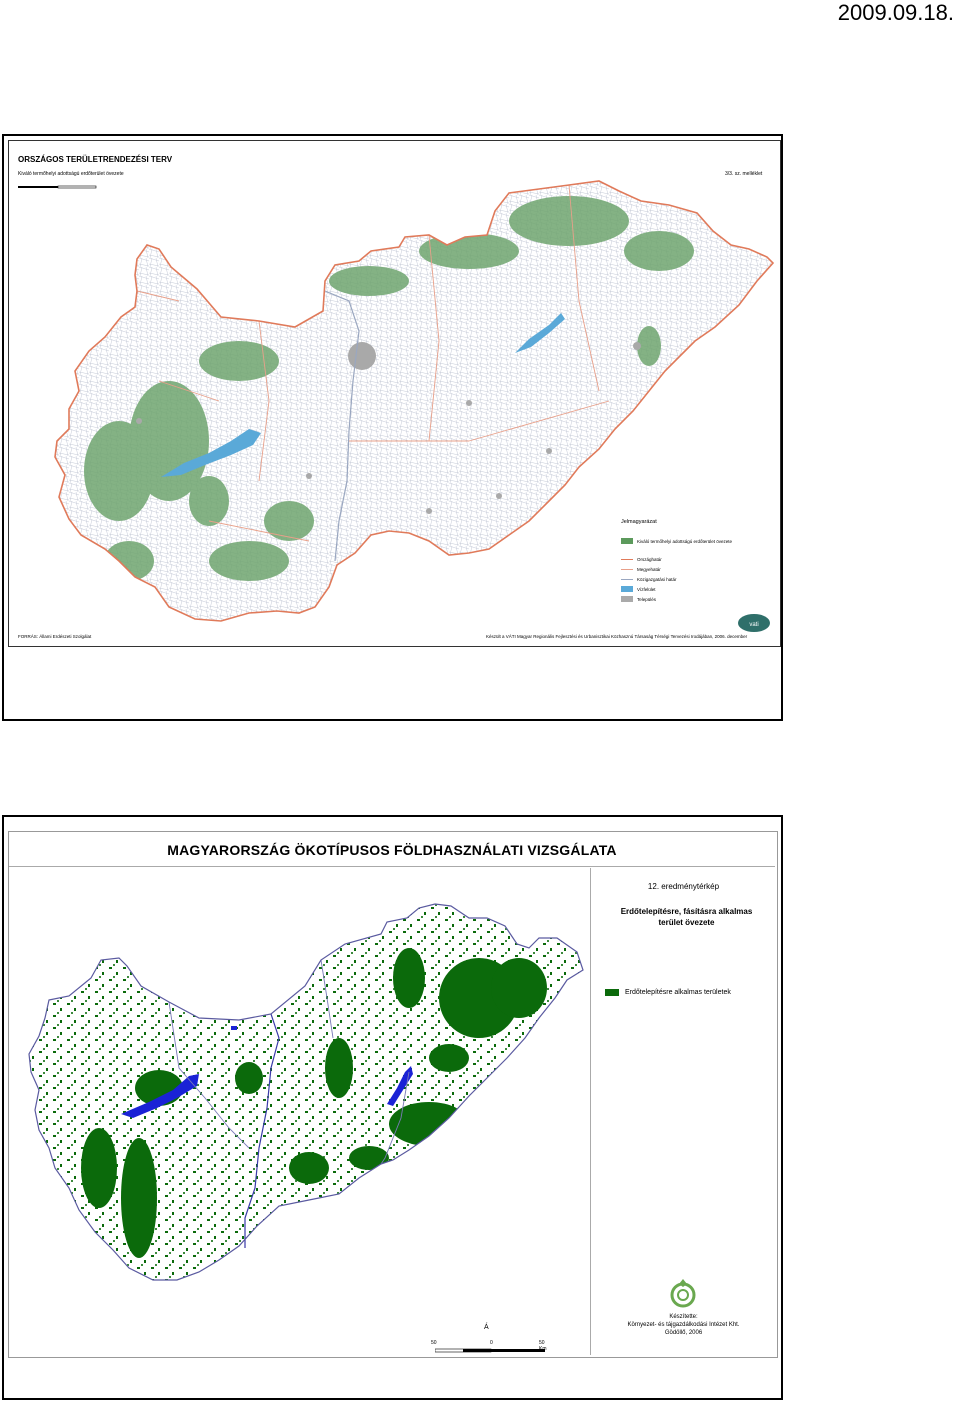 The height and width of the screenshot is (1402, 960). I want to click on country-border-swatch, so click(627, 559).